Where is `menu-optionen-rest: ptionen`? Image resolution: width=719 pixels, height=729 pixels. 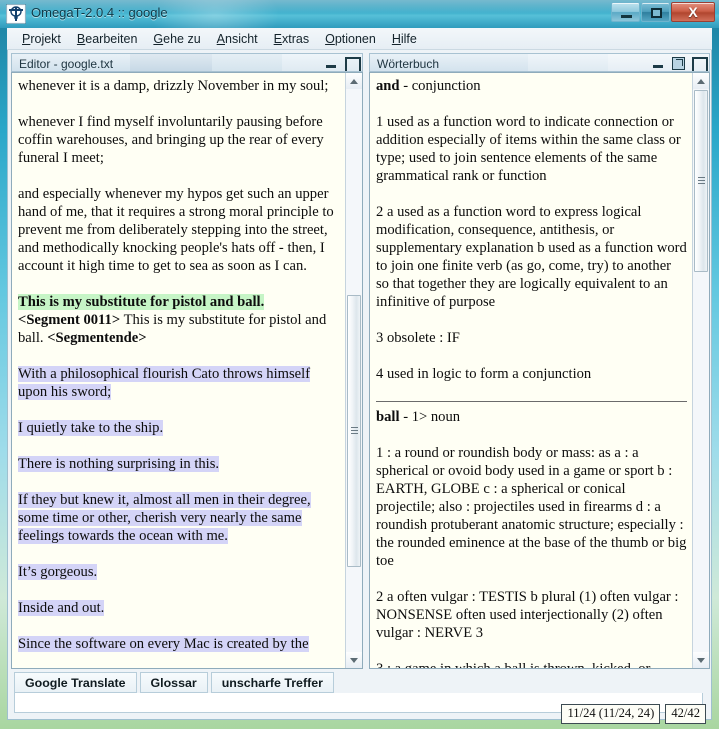
menu-optionen-rest: ptionen is located at coordinates (355, 38).